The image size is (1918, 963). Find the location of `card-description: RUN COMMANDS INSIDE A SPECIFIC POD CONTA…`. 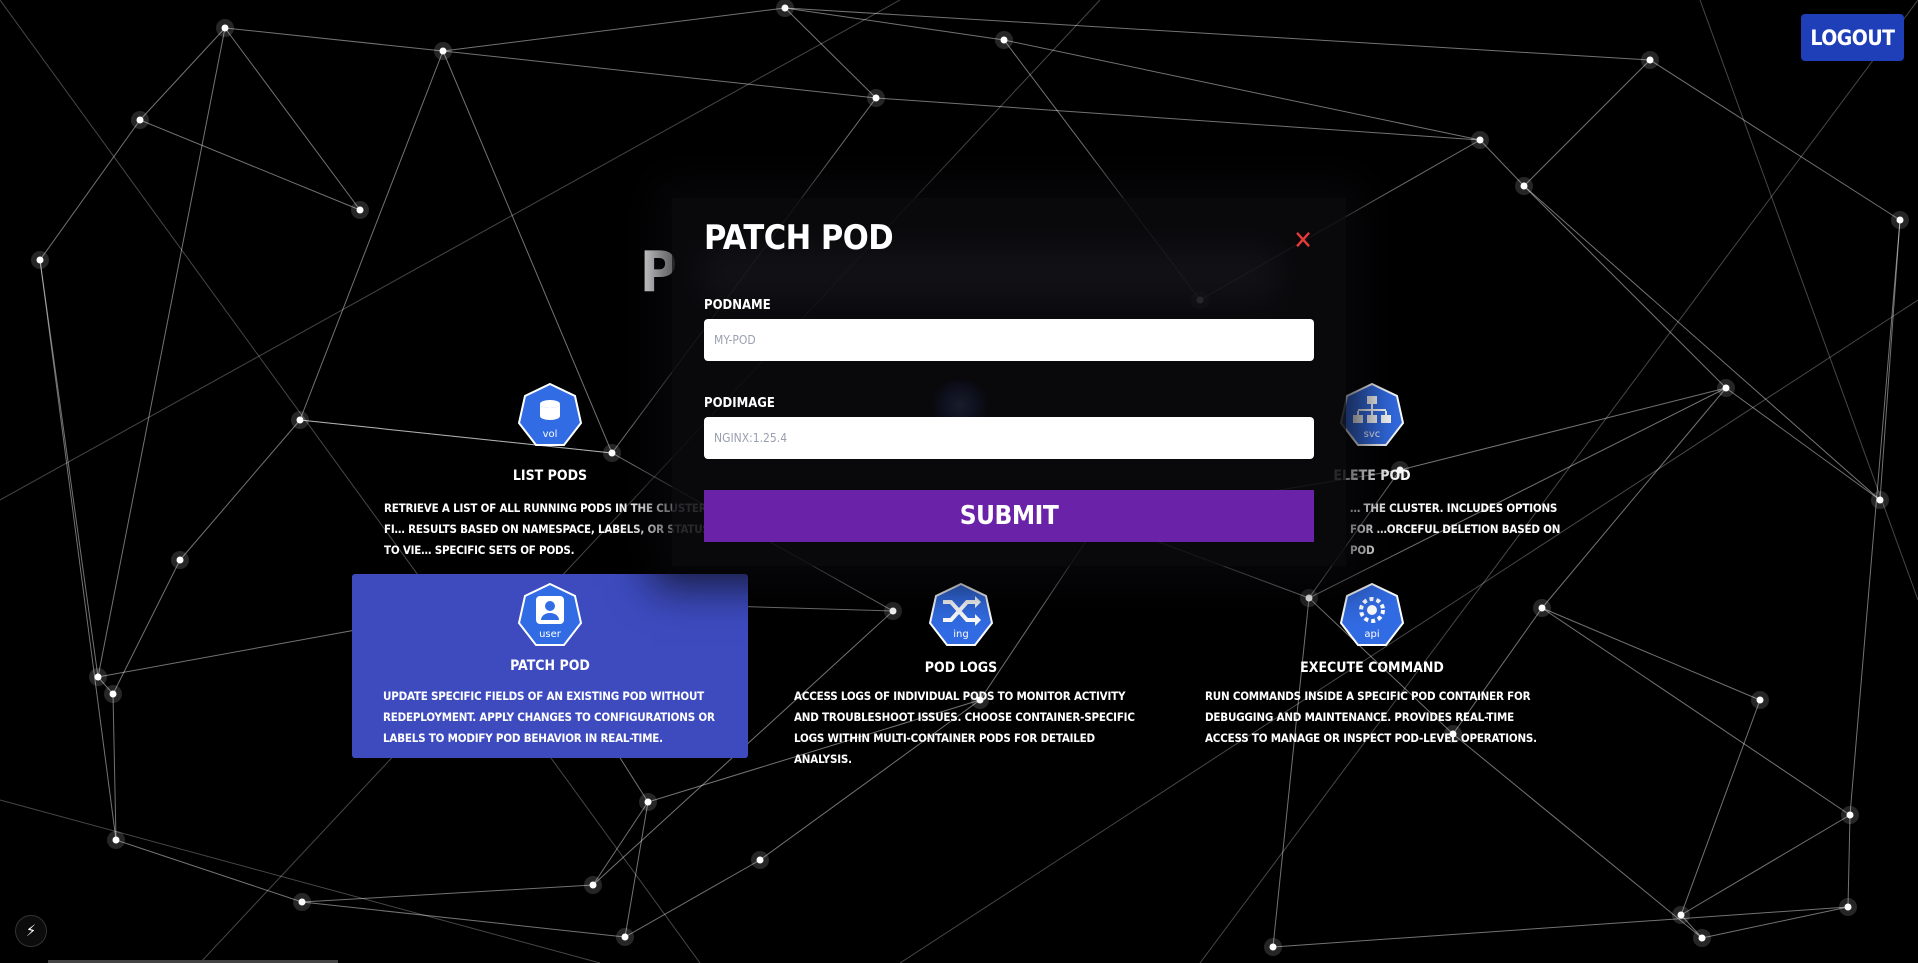

card-description: RUN COMMANDS INSIDE A SPECIFIC POD CONTA… is located at coordinates (1371, 717).